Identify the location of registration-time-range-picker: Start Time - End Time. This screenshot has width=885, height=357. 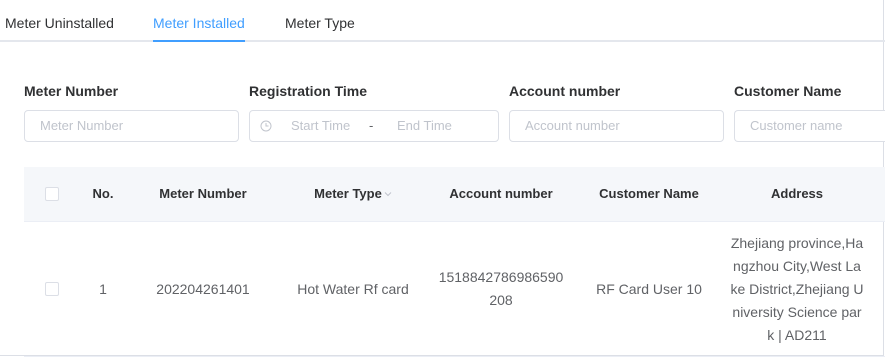
(374, 126).